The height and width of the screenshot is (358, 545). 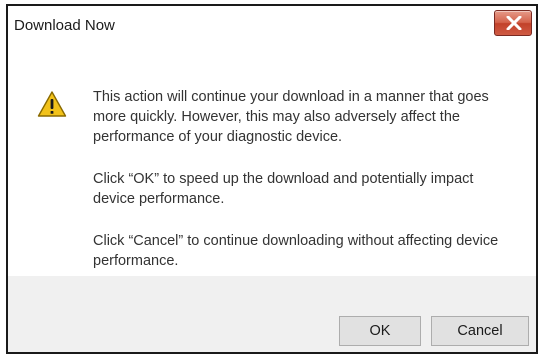 What do you see at coordinates (480, 331) in the screenshot?
I see `cancel-button: Cancel` at bounding box center [480, 331].